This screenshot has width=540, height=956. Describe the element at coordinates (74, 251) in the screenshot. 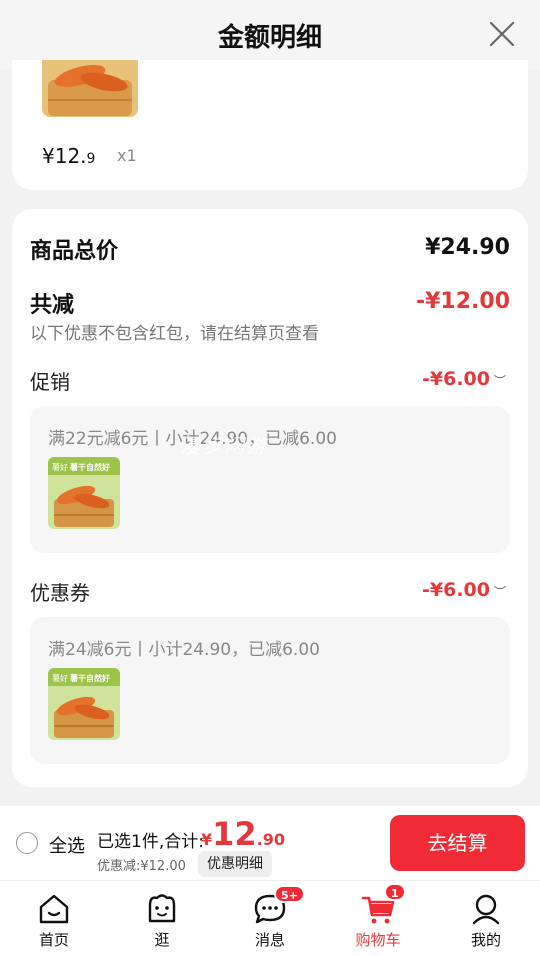

I see `total-label: 商品总价` at that location.